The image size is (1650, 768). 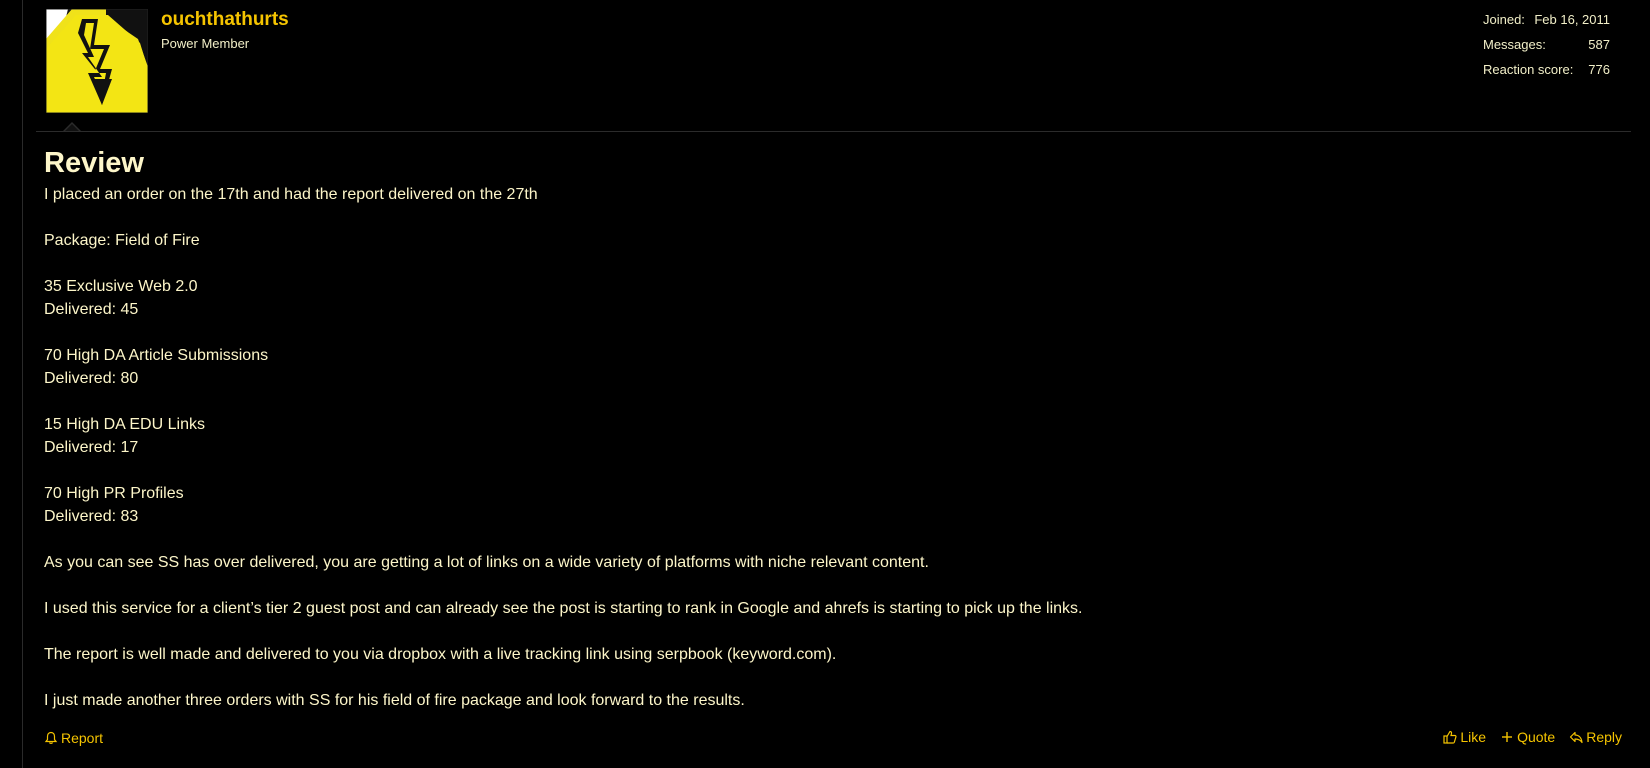 What do you see at coordinates (114, 493) in the screenshot?
I see `post-line: 70 High PR Profiles` at bounding box center [114, 493].